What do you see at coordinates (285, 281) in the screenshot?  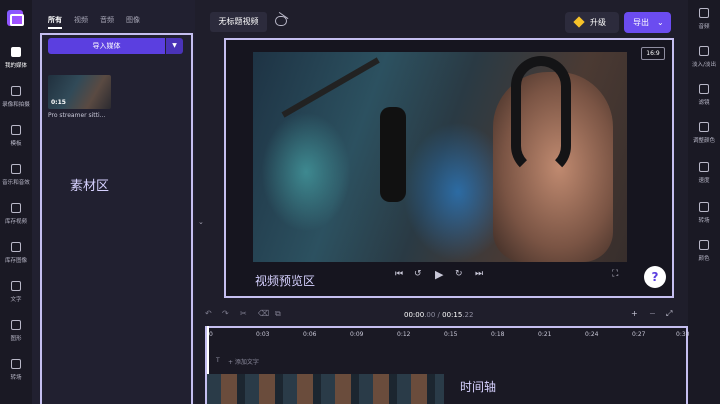 I see `preview-area-label: 视频预览区` at bounding box center [285, 281].